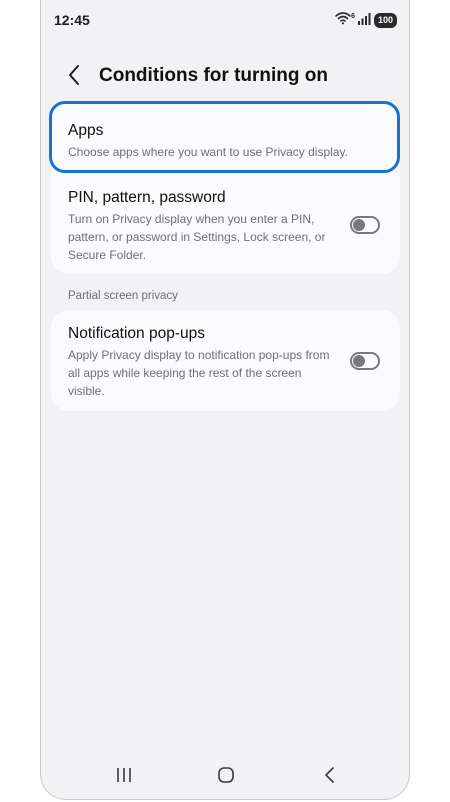 Image resolution: width=450 pixels, height=802 pixels. What do you see at coordinates (385, 20) in the screenshot?
I see `battery-icon: 100` at bounding box center [385, 20].